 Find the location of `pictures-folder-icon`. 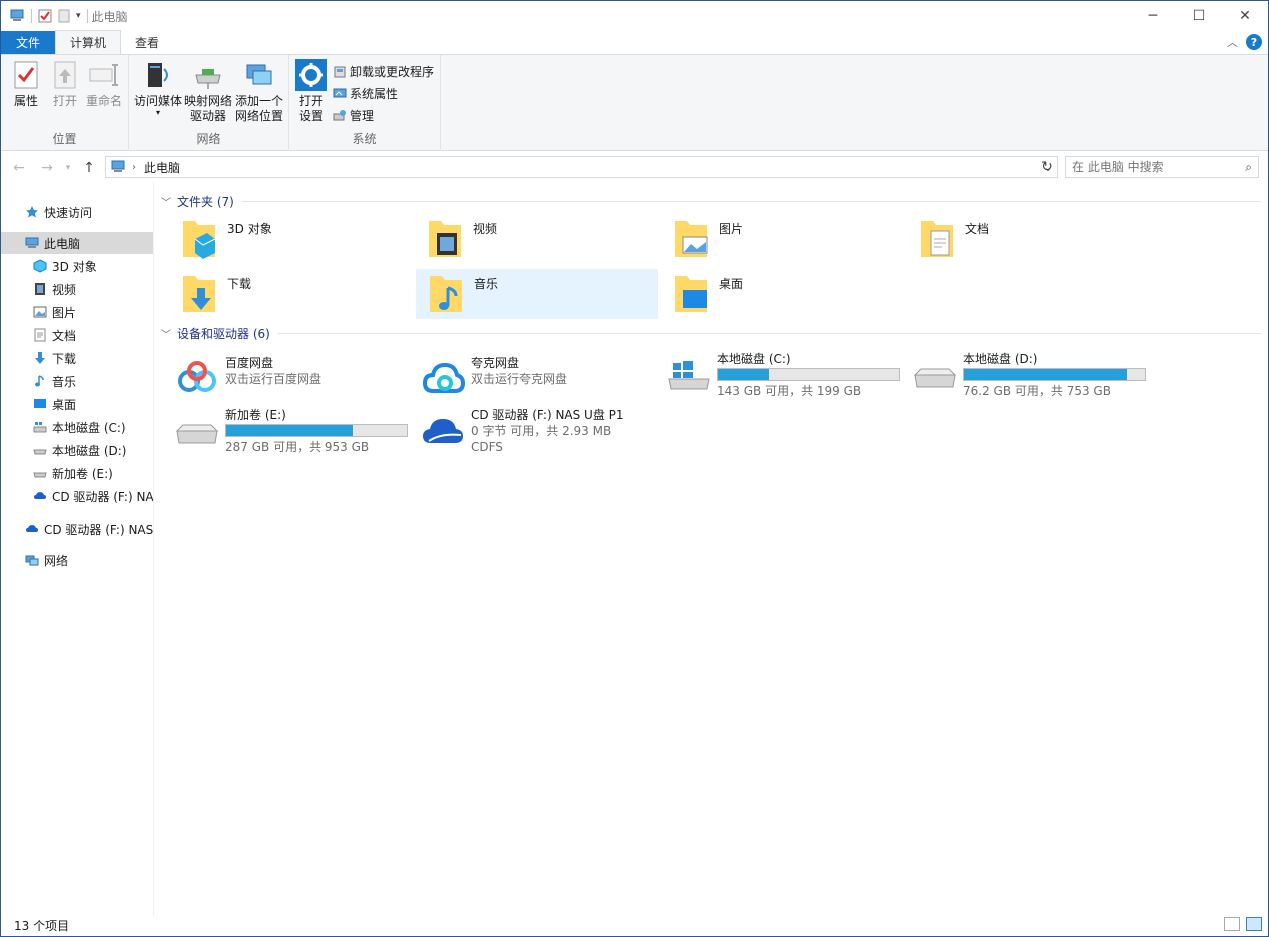

pictures-folder-icon is located at coordinates (691, 239).